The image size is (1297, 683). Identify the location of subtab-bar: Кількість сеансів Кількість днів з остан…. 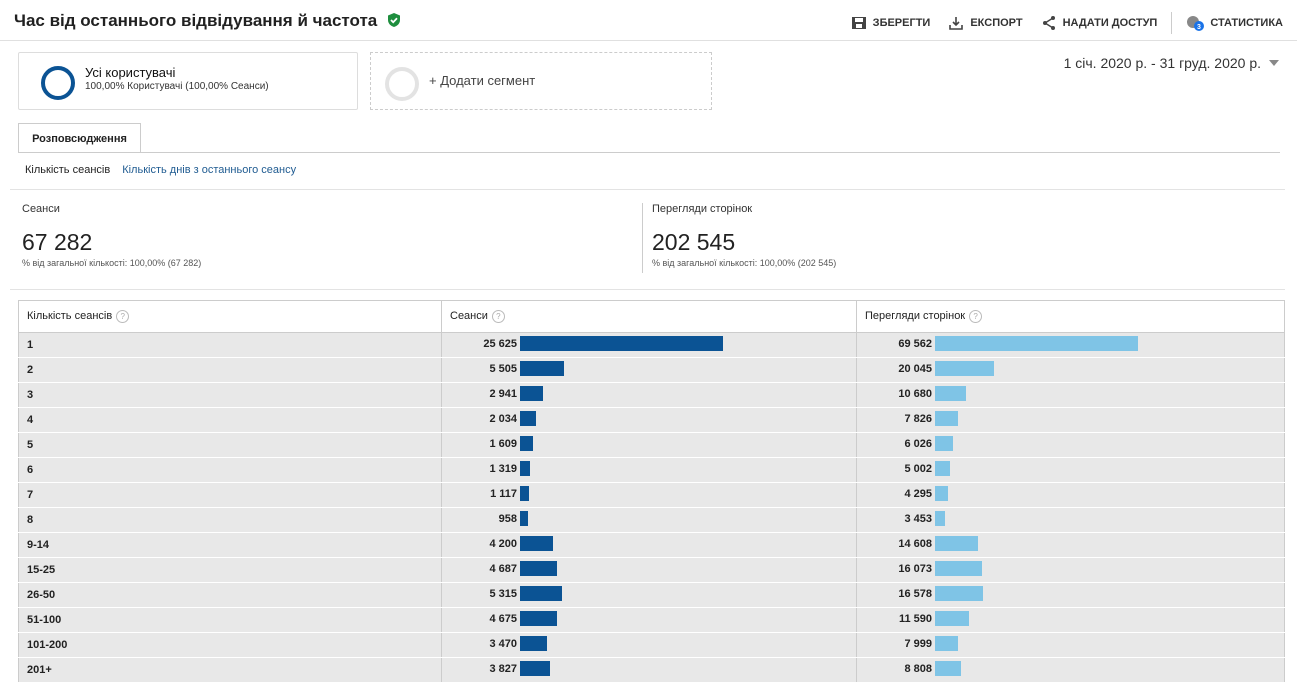
(160, 170).